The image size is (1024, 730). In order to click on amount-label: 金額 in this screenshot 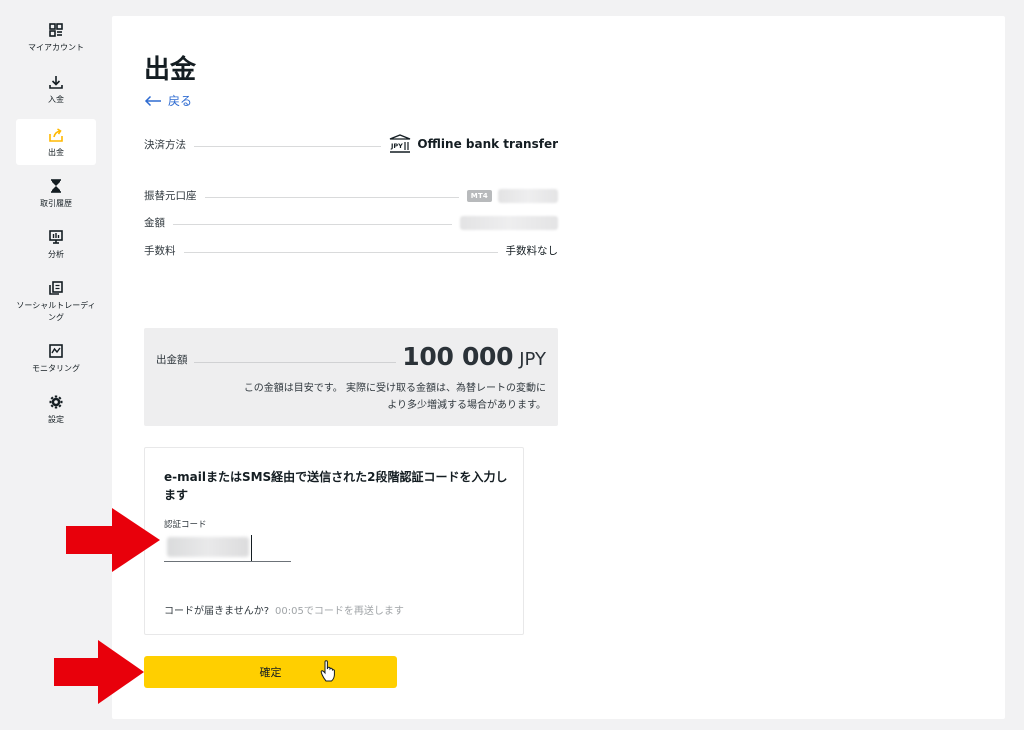, I will do `click(154, 223)`.